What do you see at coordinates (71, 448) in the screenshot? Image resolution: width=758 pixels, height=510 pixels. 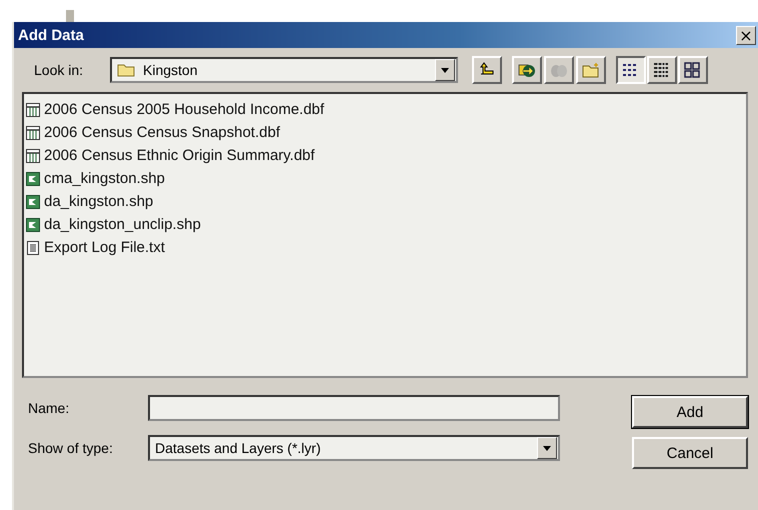 I see `file-type-label: Show of type:` at bounding box center [71, 448].